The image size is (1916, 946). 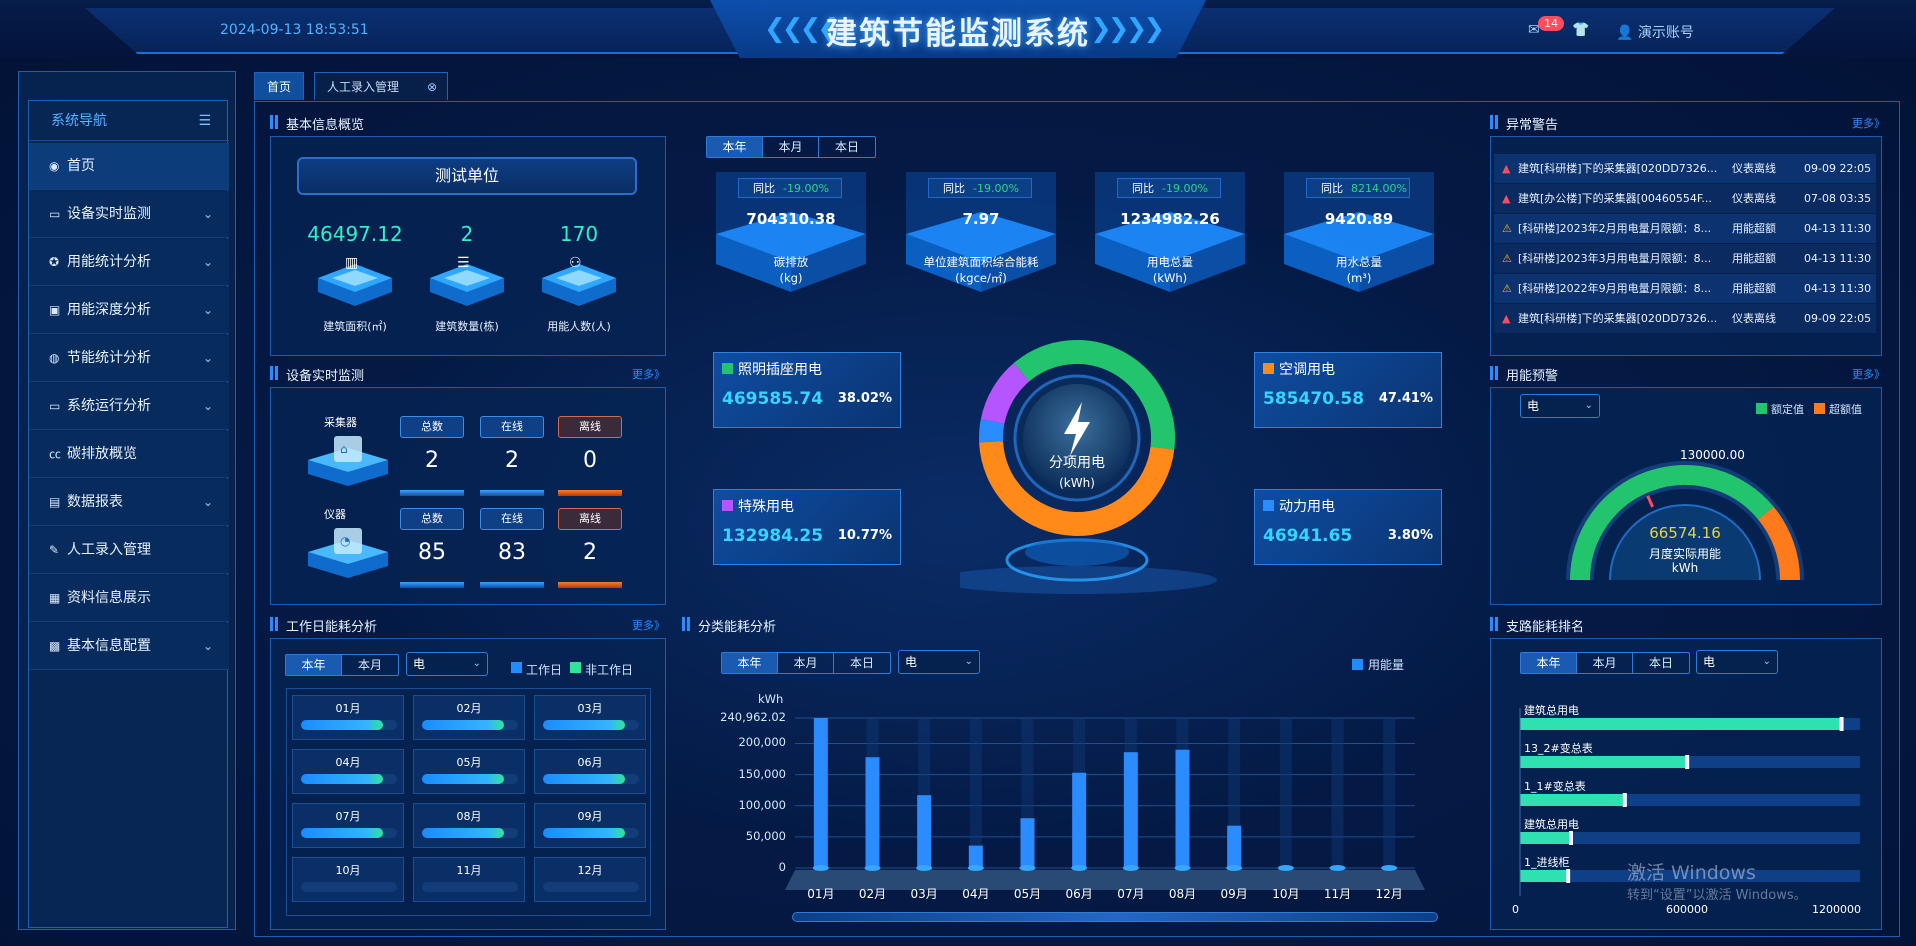 I want to click on workday-tab-month: 本月, so click(x=370, y=665).